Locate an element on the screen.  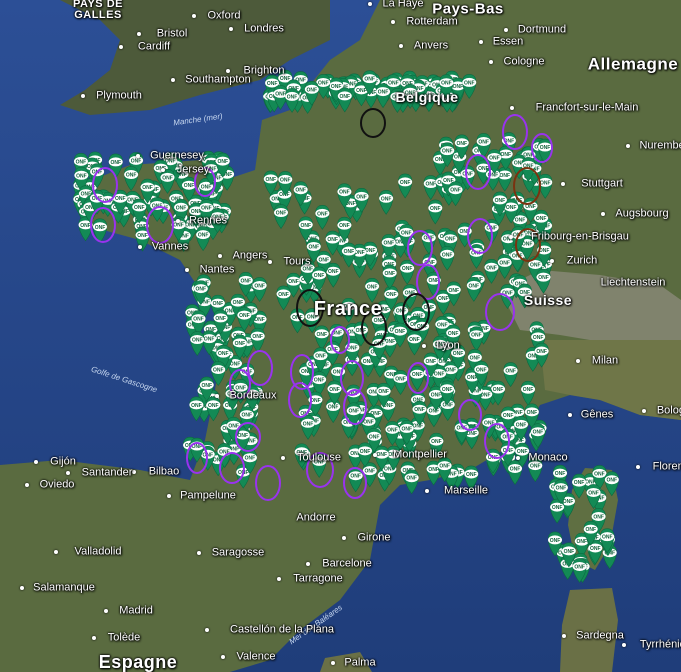
city-label: La Haye is located at coordinates (403, 5).